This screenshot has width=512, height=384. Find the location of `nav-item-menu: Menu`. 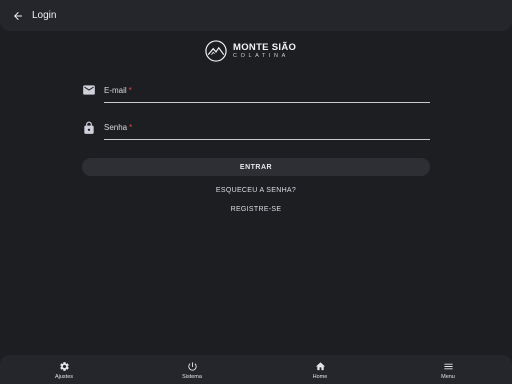

nav-item-menu: Menu is located at coordinates (448, 369).